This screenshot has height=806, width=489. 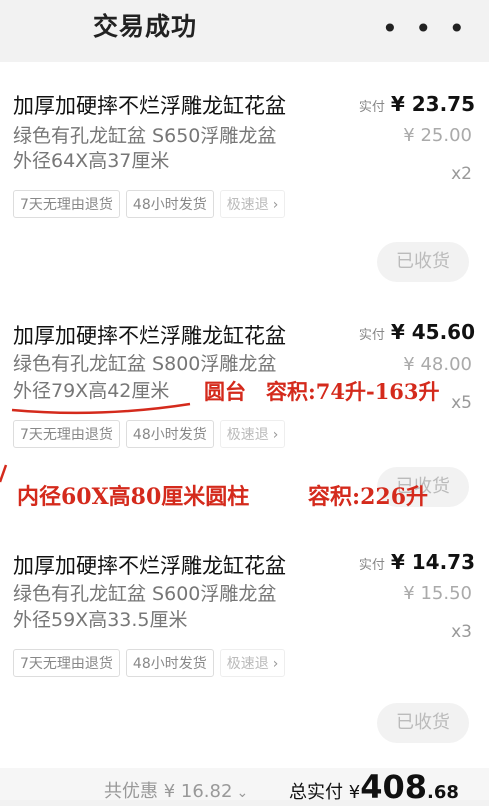 I want to click on original-price: ¥ 25.00, so click(x=437, y=135).